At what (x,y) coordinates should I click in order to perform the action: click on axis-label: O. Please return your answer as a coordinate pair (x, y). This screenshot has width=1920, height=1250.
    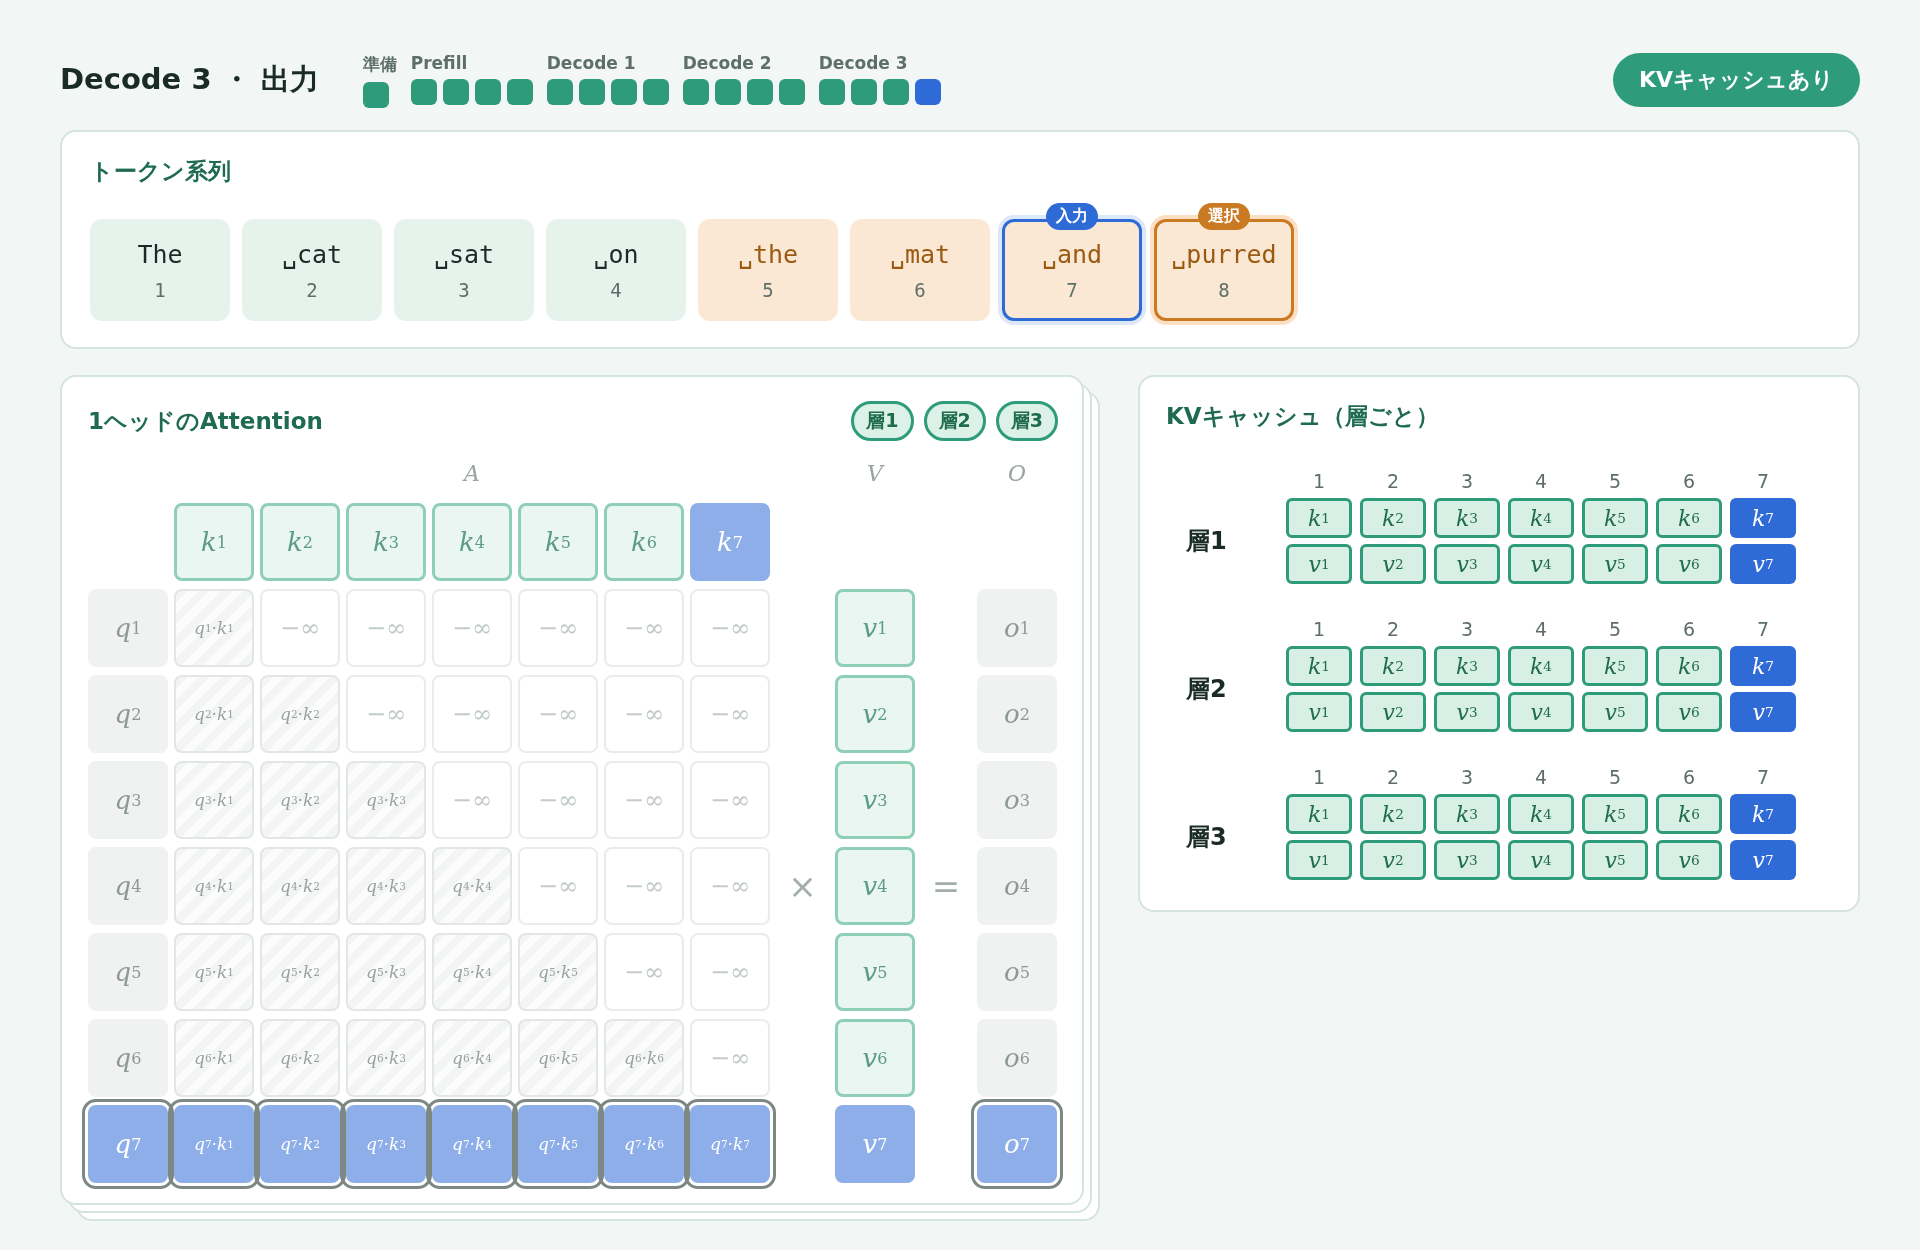
    Looking at the image, I should click on (1016, 473).